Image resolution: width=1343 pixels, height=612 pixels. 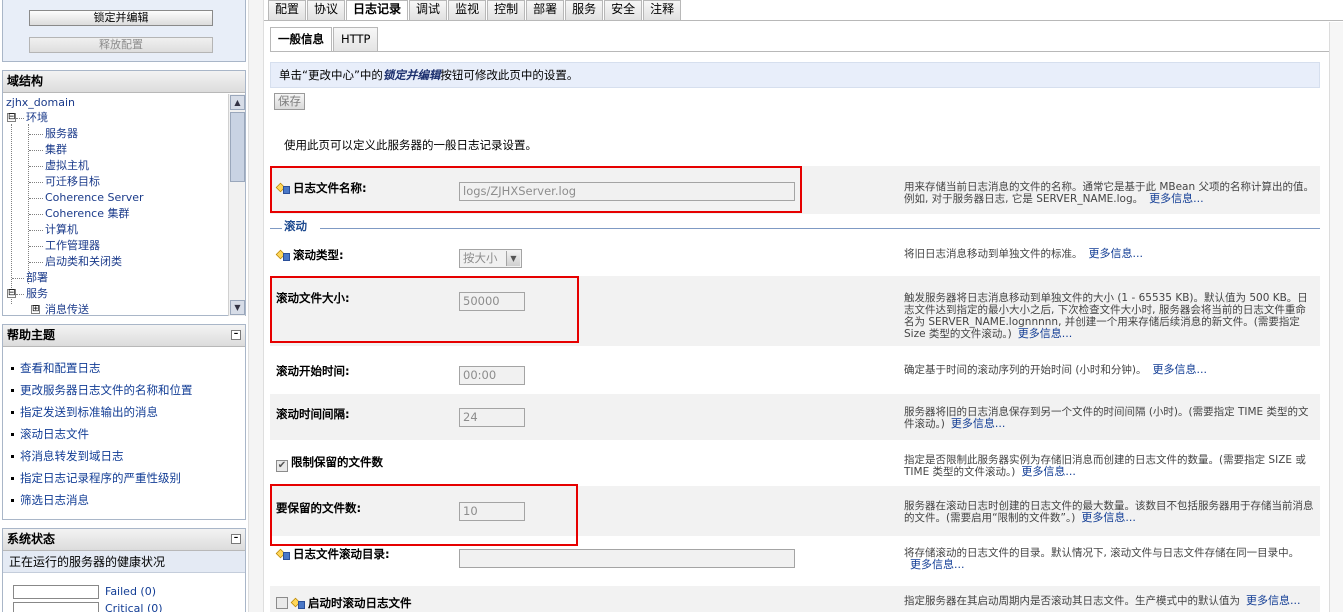 What do you see at coordinates (88, 607) in the screenshot?
I see `status-row-critical: Critical (0)` at bounding box center [88, 607].